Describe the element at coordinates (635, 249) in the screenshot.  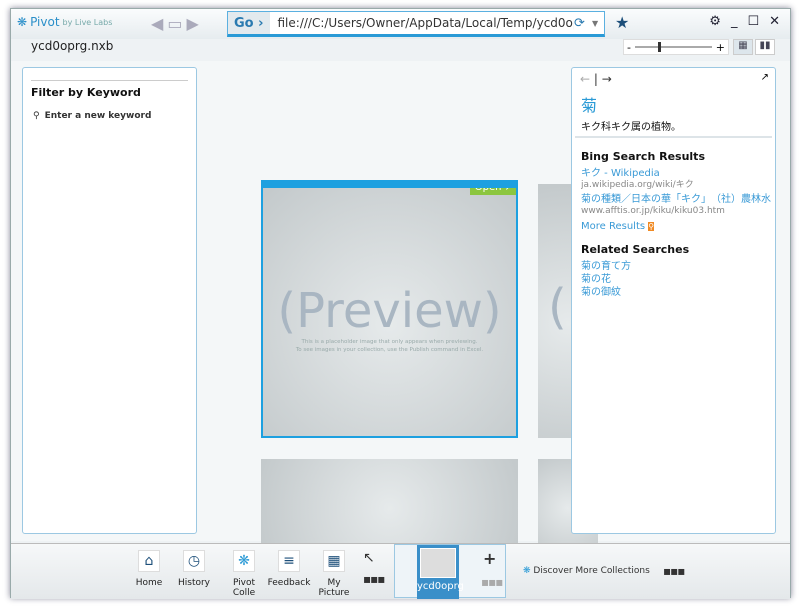
I see `related-heading: Related Searches` at that location.